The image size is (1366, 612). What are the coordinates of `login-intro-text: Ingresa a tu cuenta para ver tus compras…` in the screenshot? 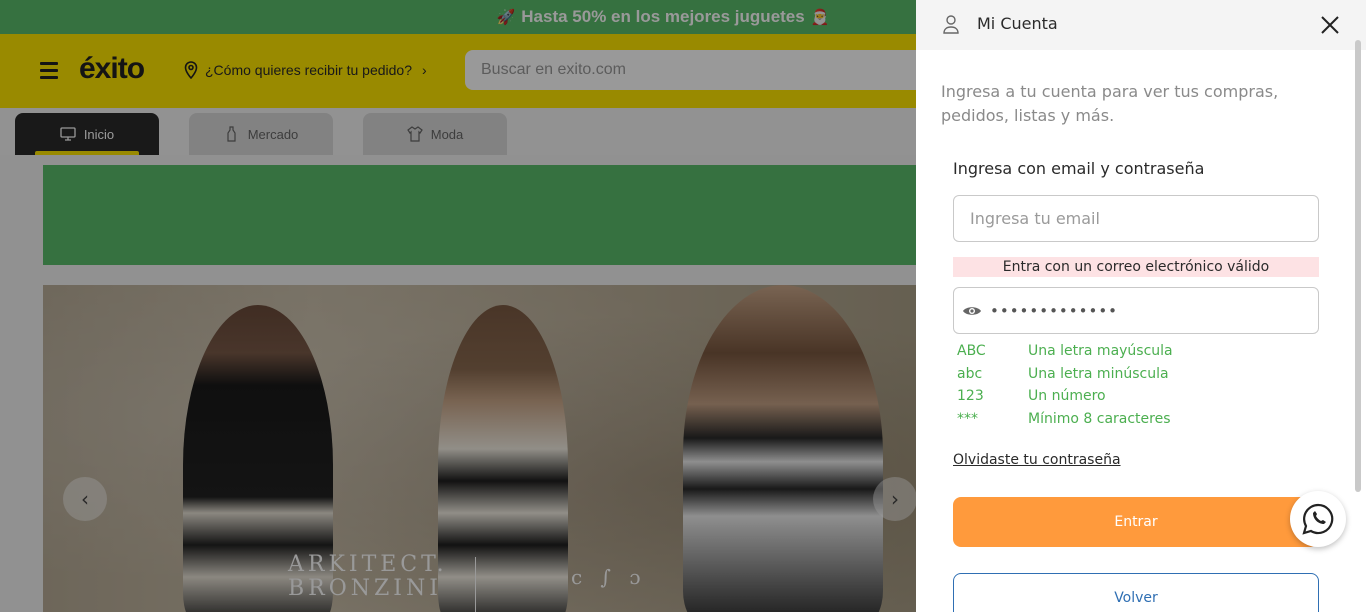 It's located at (1110, 103).